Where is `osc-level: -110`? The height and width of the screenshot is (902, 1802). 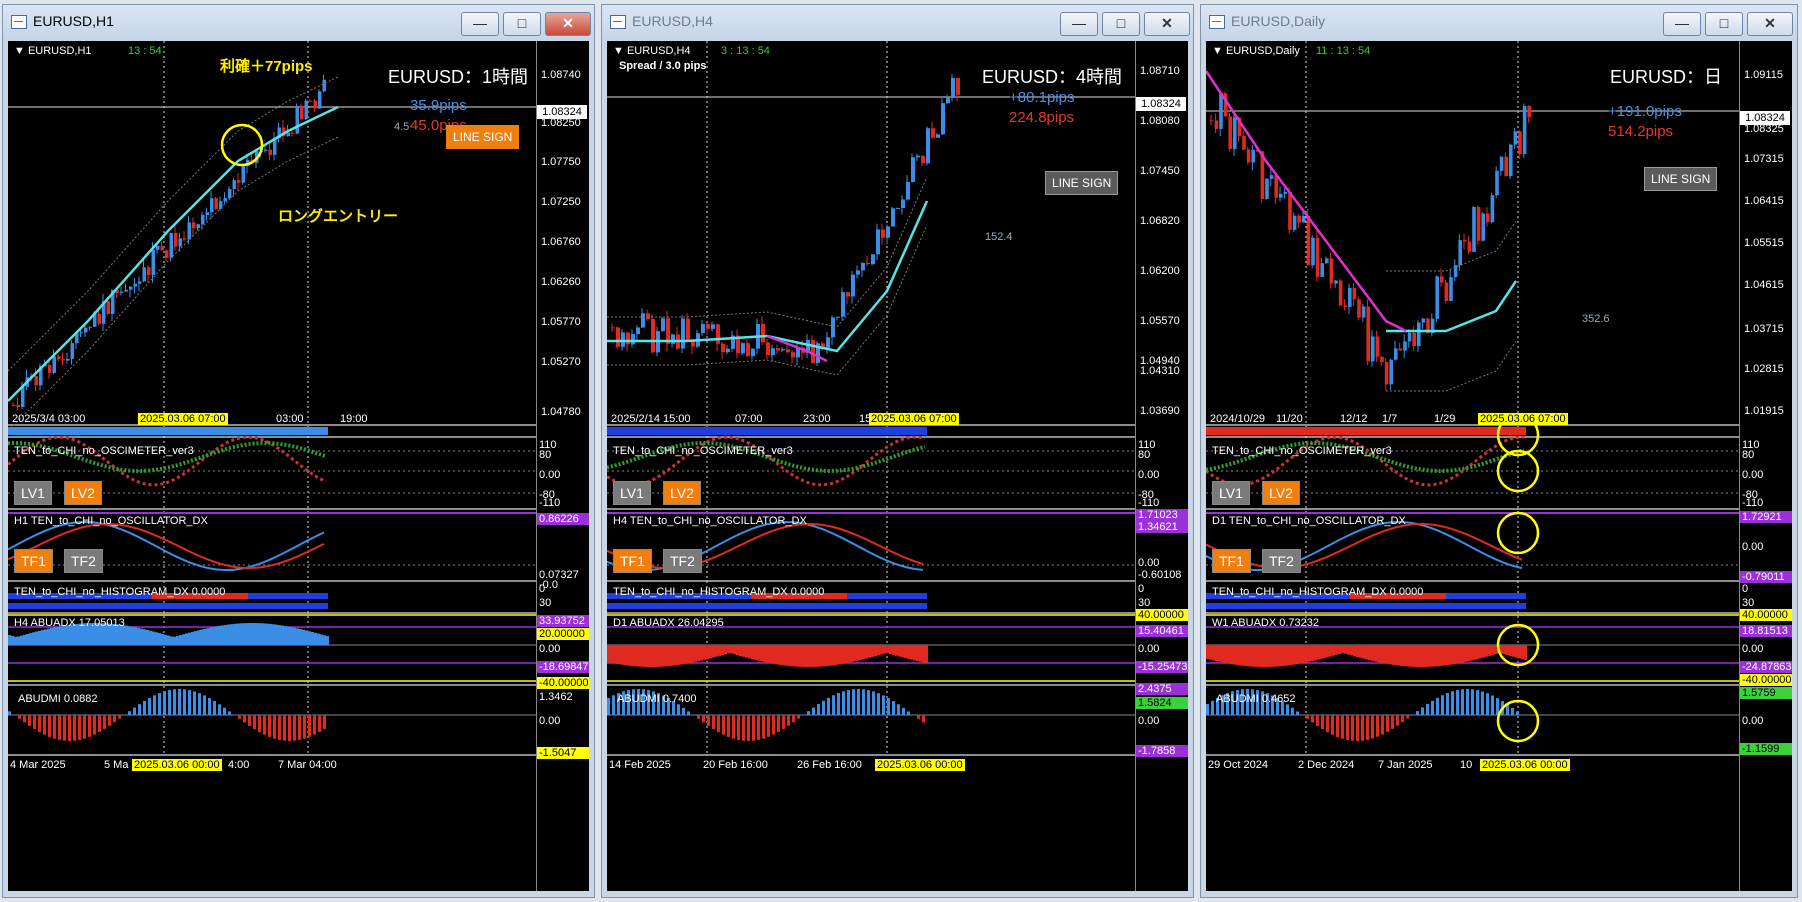 osc-level: -110 is located at coordinates (550, 503).